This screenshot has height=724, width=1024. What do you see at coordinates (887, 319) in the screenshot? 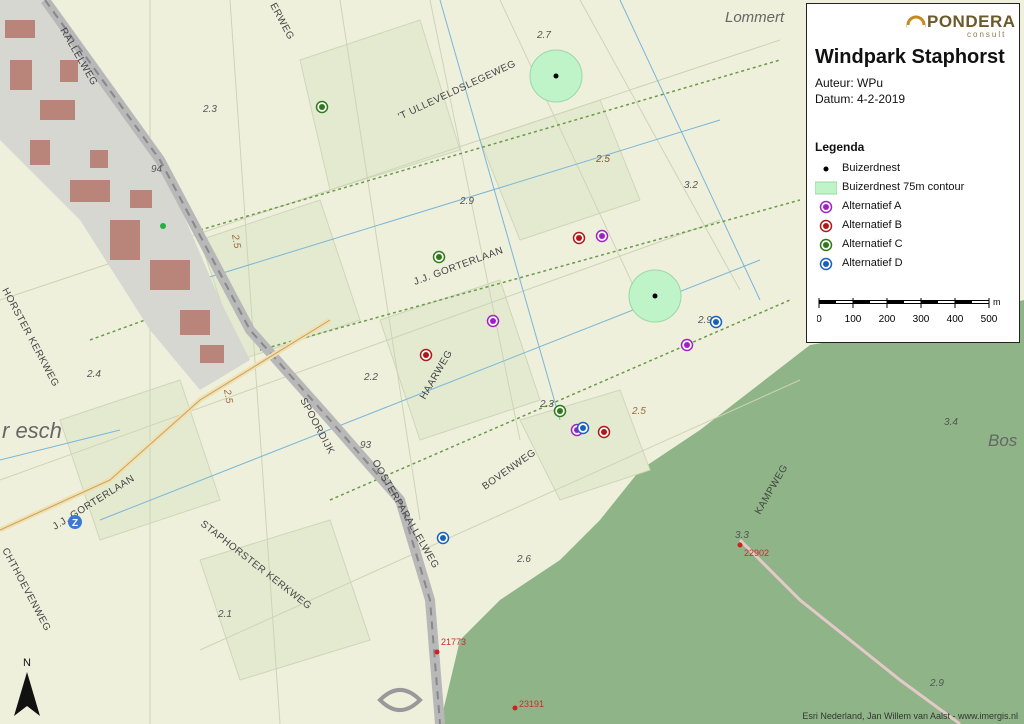
I see `scale-tick-label: 200` at bounding box center [887, 319].